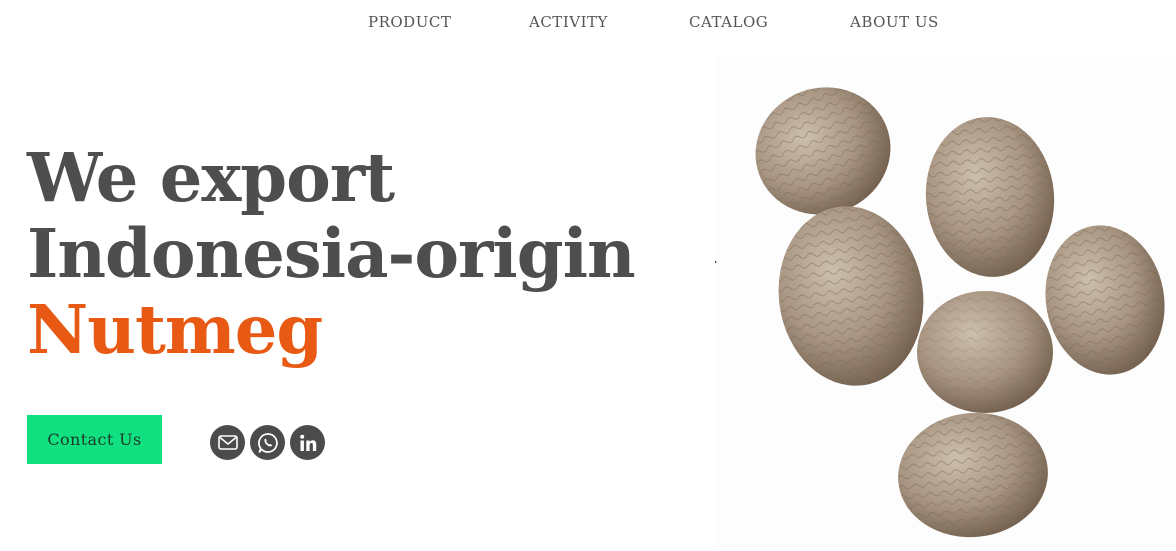  I want to click on hero-title-line-2: Indonesia-origin, so click(331, 253).